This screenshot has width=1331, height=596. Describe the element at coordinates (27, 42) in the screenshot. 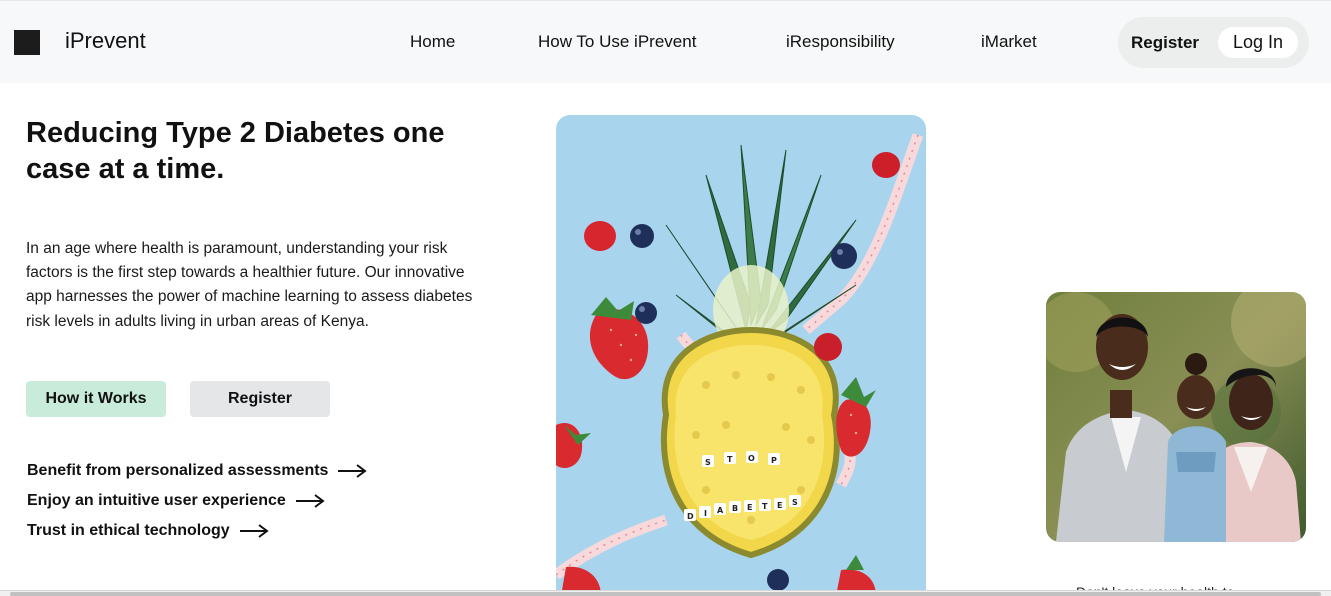

I see `logo-icon` at that location.